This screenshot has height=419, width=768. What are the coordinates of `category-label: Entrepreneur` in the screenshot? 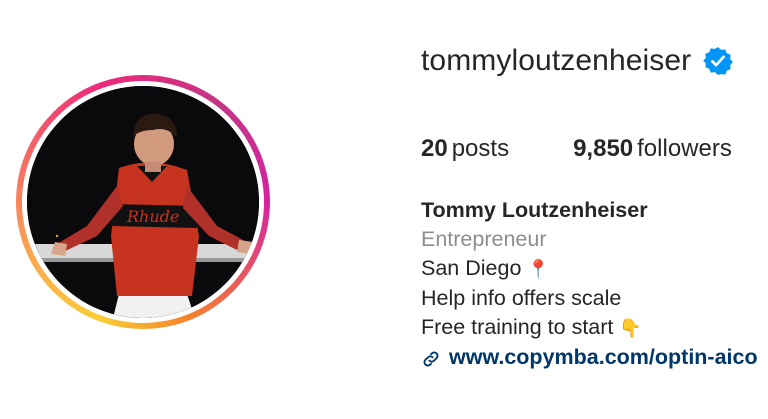 It's located at (484, 239).